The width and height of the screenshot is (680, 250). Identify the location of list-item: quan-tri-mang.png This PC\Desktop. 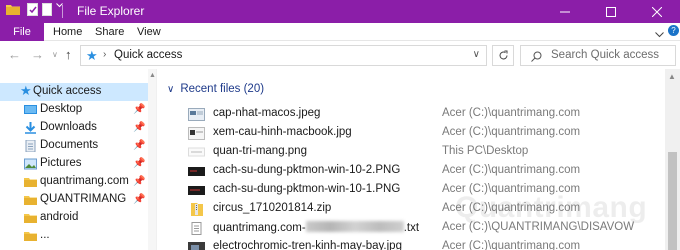
(411, 152).